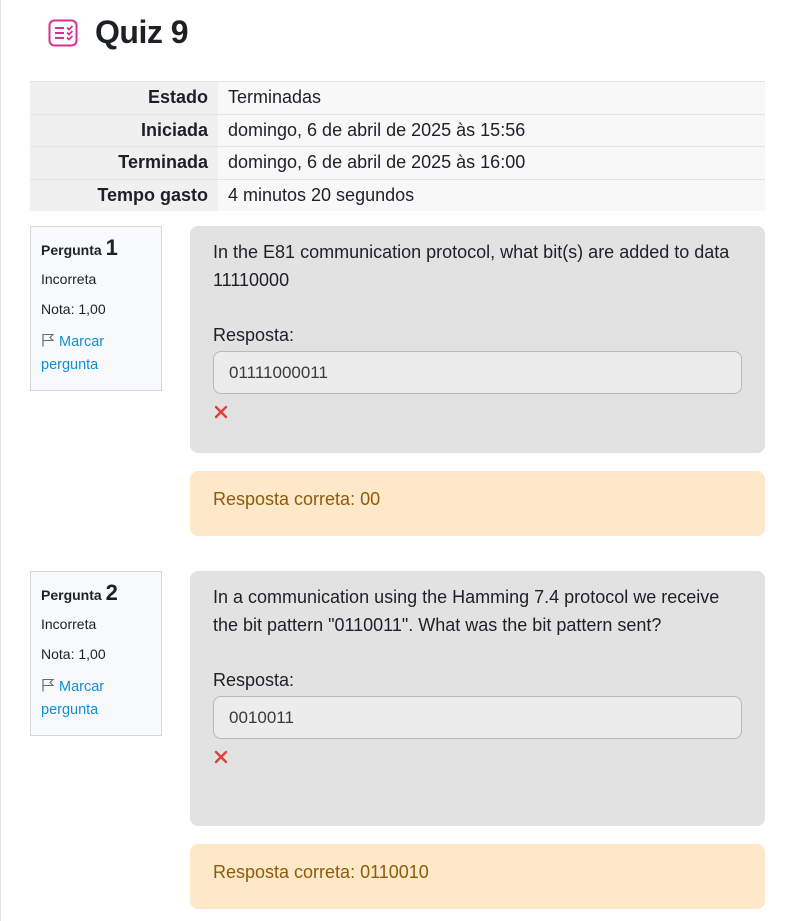  What do you see at coordinates (63, 33) in the screenshot?
I see `quiz-icon` at bounding box center [63, 33].